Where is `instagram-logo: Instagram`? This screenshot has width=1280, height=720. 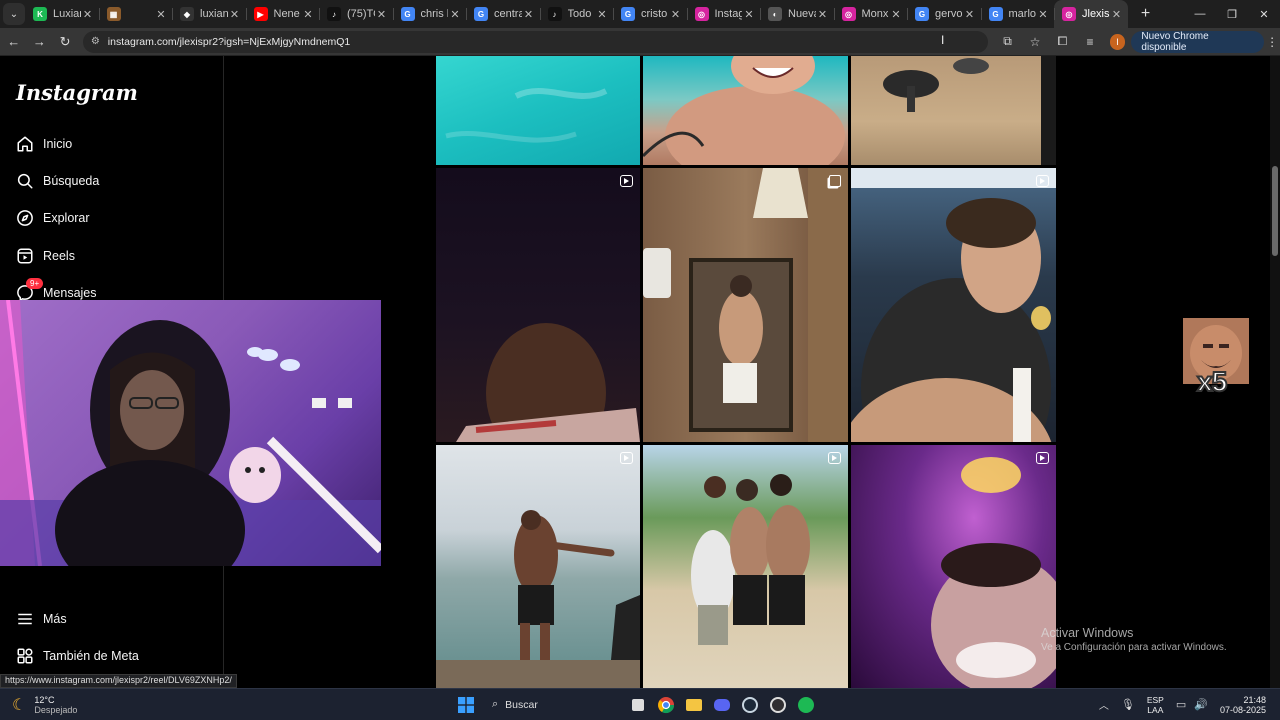
instagram-logo: Instagram is located at coordinates (77, 92).